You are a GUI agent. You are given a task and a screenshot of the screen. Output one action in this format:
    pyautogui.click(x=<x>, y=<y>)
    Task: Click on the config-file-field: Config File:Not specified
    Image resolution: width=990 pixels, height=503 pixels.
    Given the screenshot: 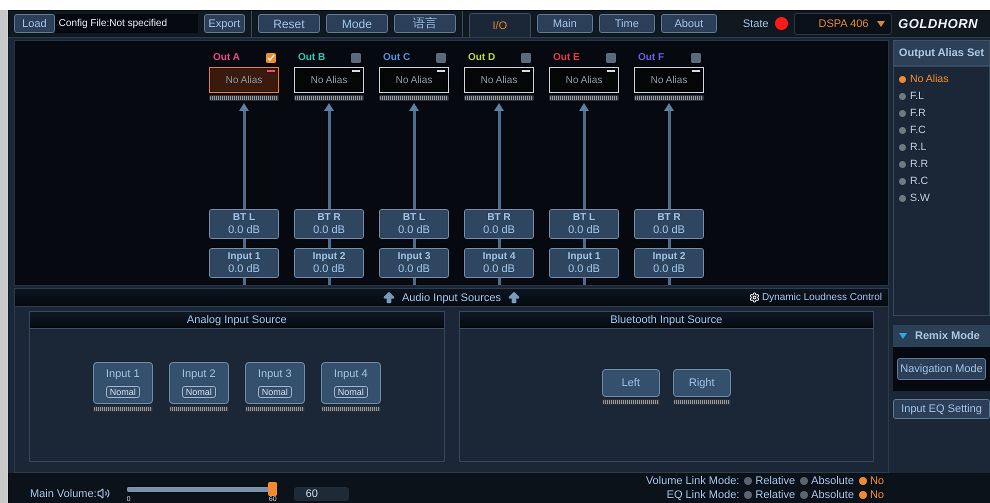 What is the action you would take?
    pyautogui.click(x=126, y=23)
    